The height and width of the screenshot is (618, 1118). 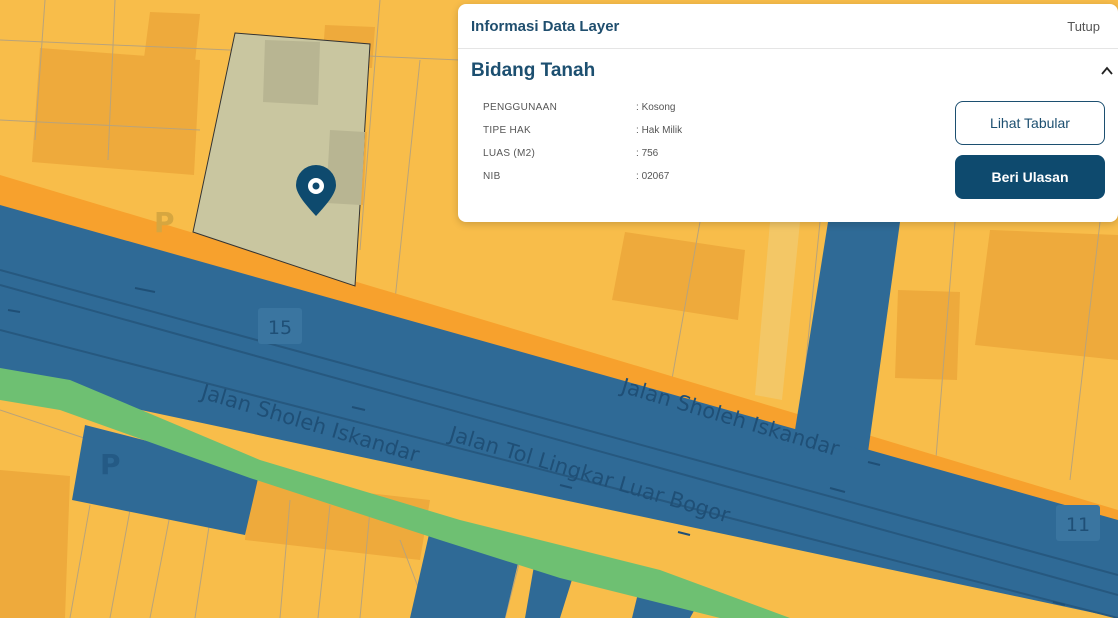 I want to click on attribute-row: TIPE HAK Hak Milik, so click(x=633, y=136).